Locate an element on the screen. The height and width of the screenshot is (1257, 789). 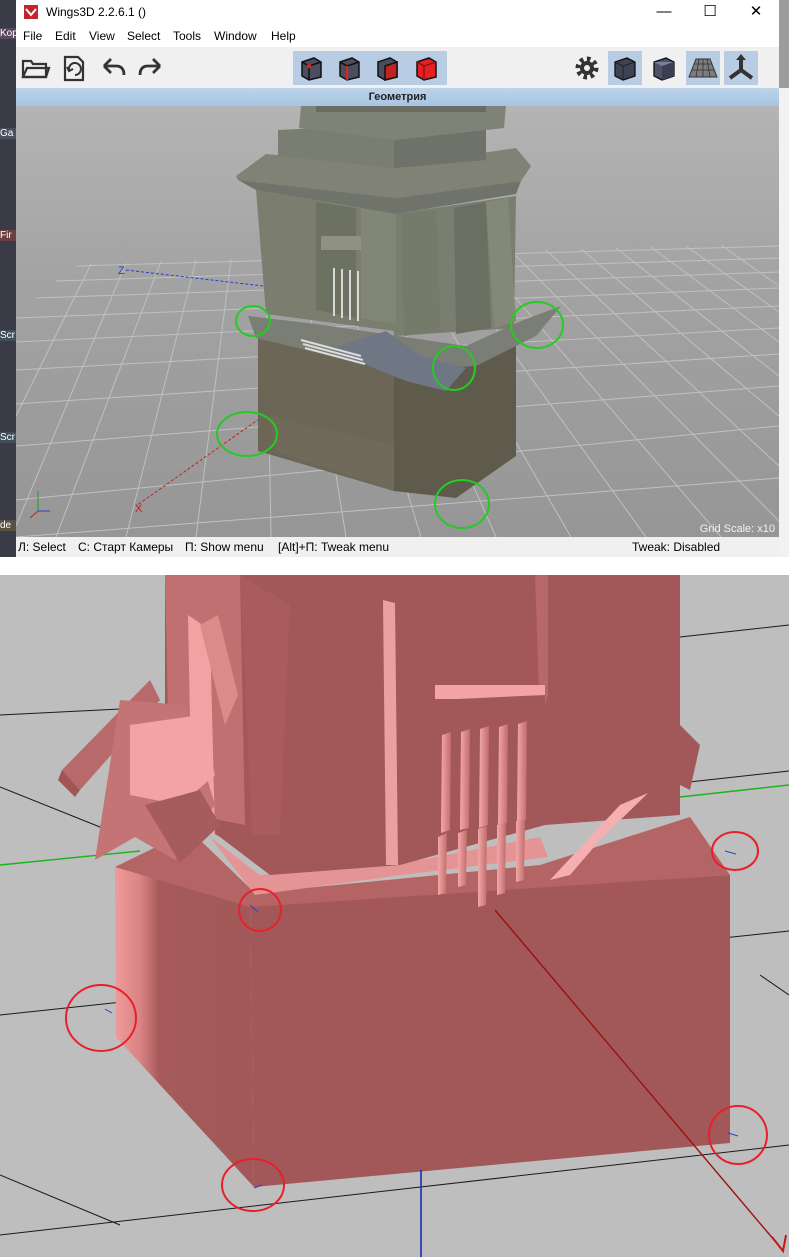
ground-grid-icon is located at coordinates (703, 68).